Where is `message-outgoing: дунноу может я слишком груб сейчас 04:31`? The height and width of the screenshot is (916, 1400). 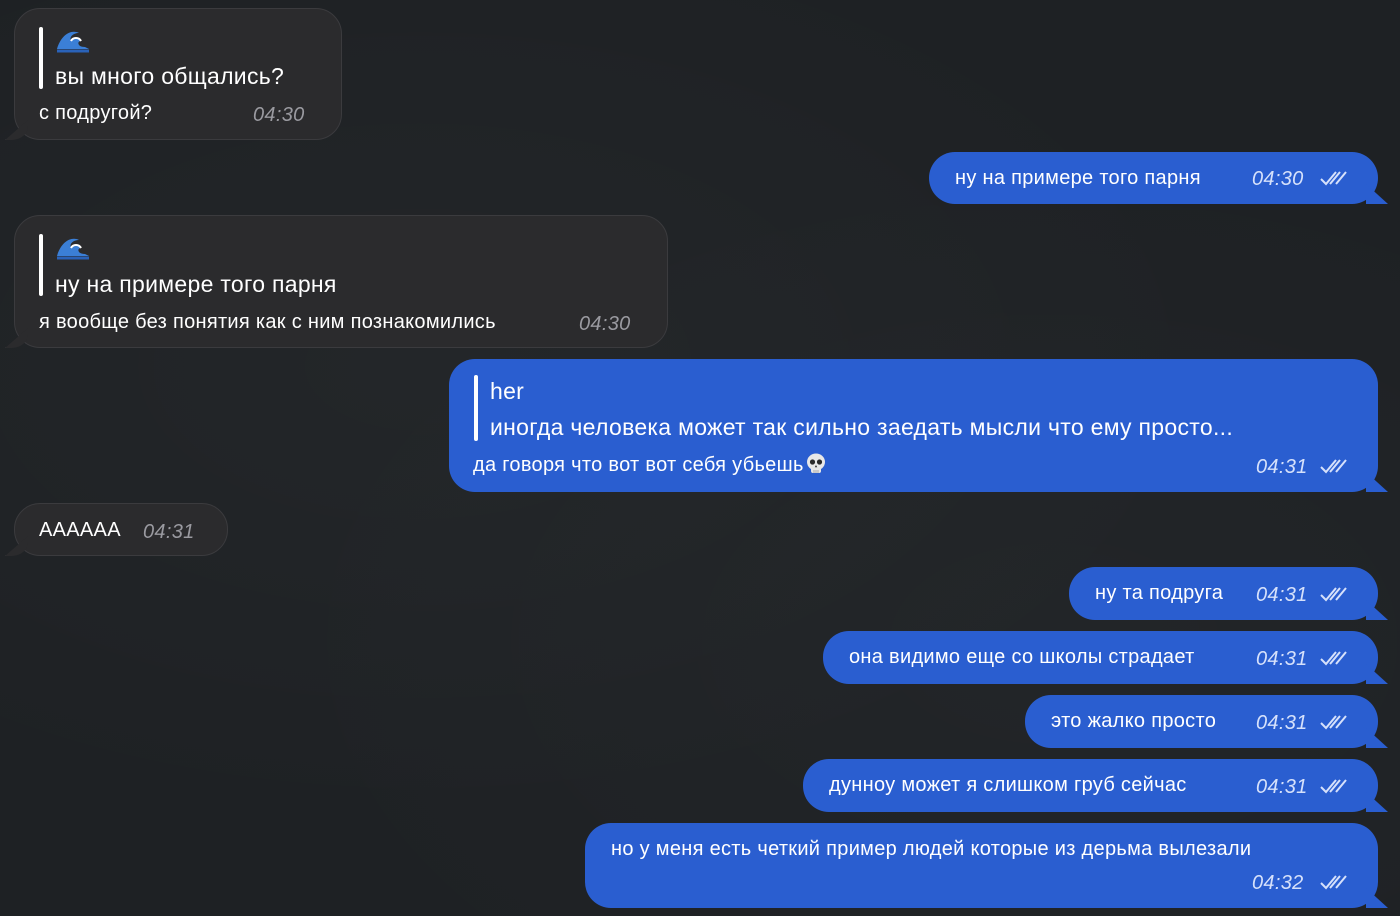 message-outgoing: дунноу может я слишком груб сейчас 04:31 is located at coordinates (1090, 785).